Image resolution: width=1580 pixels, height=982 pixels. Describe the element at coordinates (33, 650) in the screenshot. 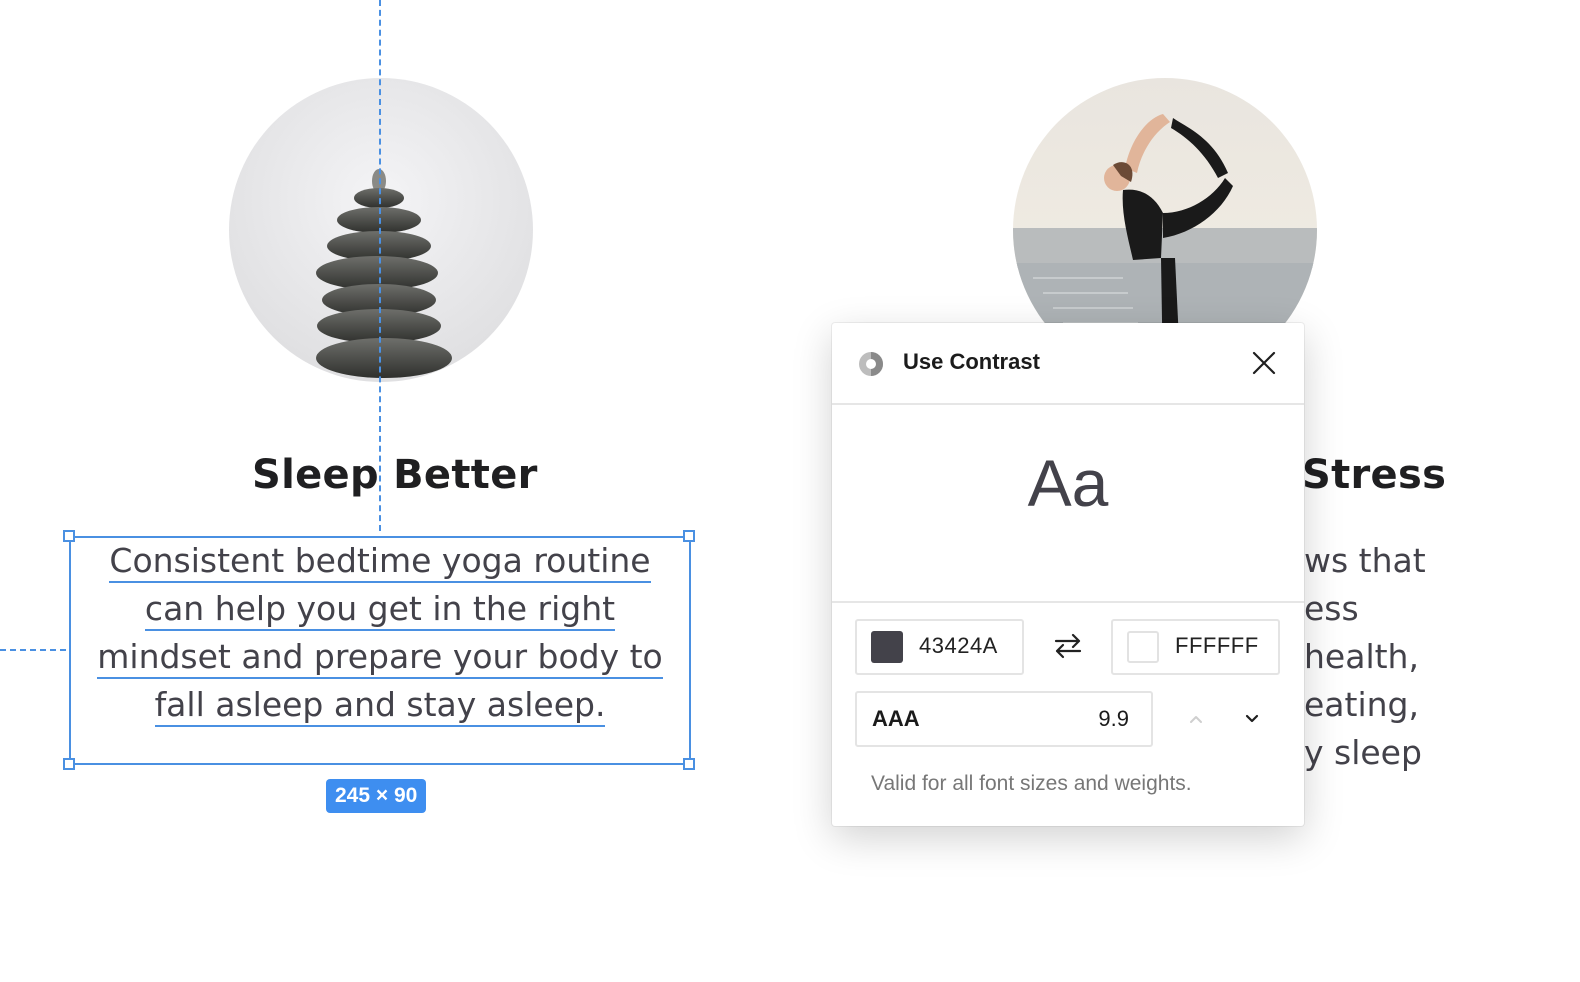

I see `horizontal-guide` at that location.